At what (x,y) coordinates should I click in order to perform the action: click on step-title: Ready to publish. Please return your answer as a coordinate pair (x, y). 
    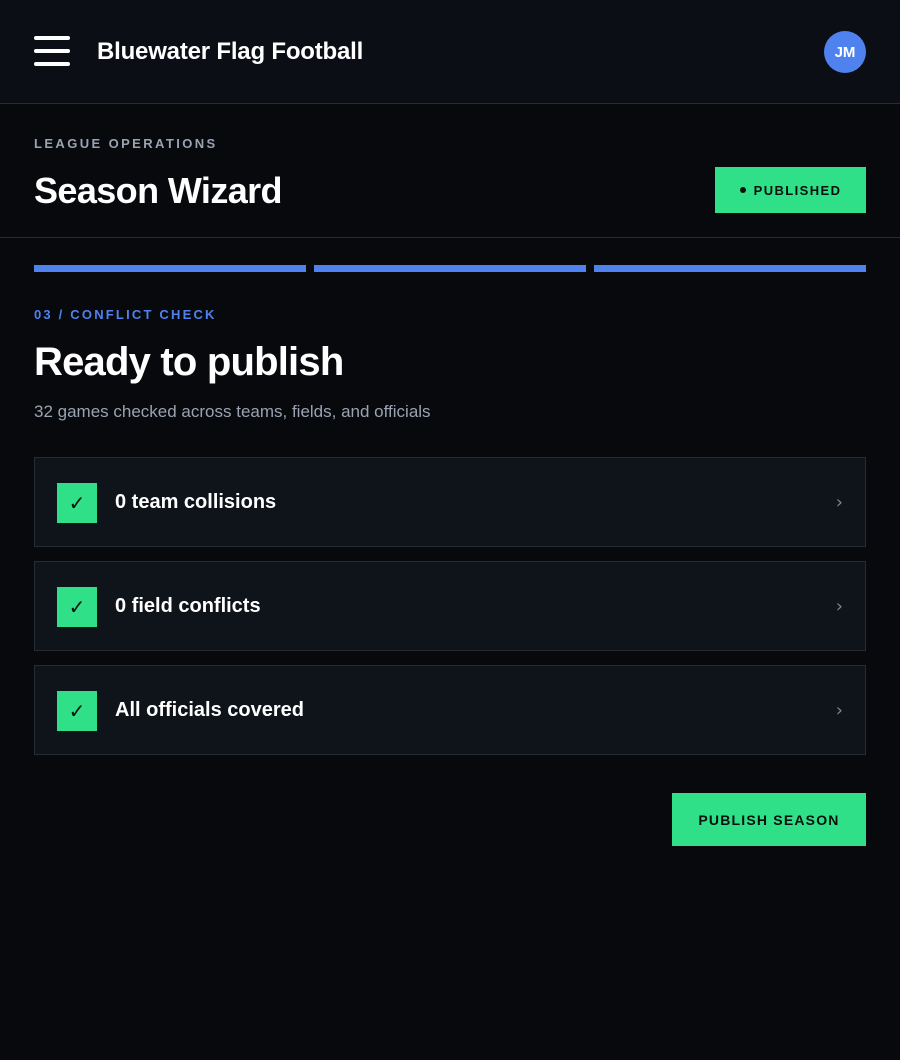
    Looking at the image, I should click on (189, 362).